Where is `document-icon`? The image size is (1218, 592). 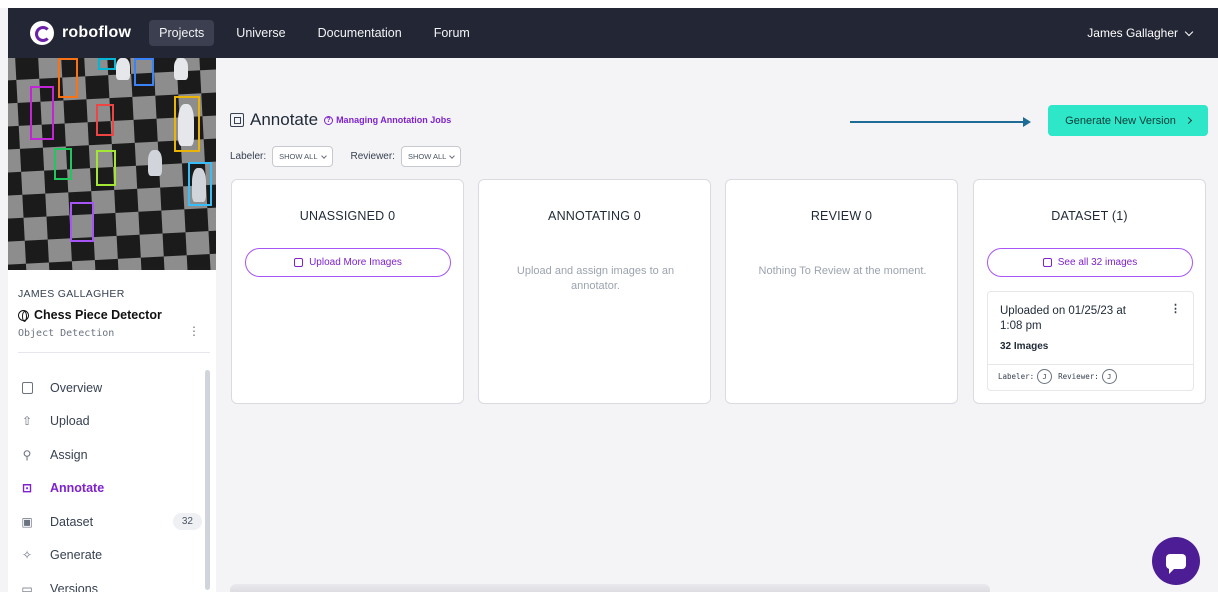 document-icon is located at coordinates (27, 388).